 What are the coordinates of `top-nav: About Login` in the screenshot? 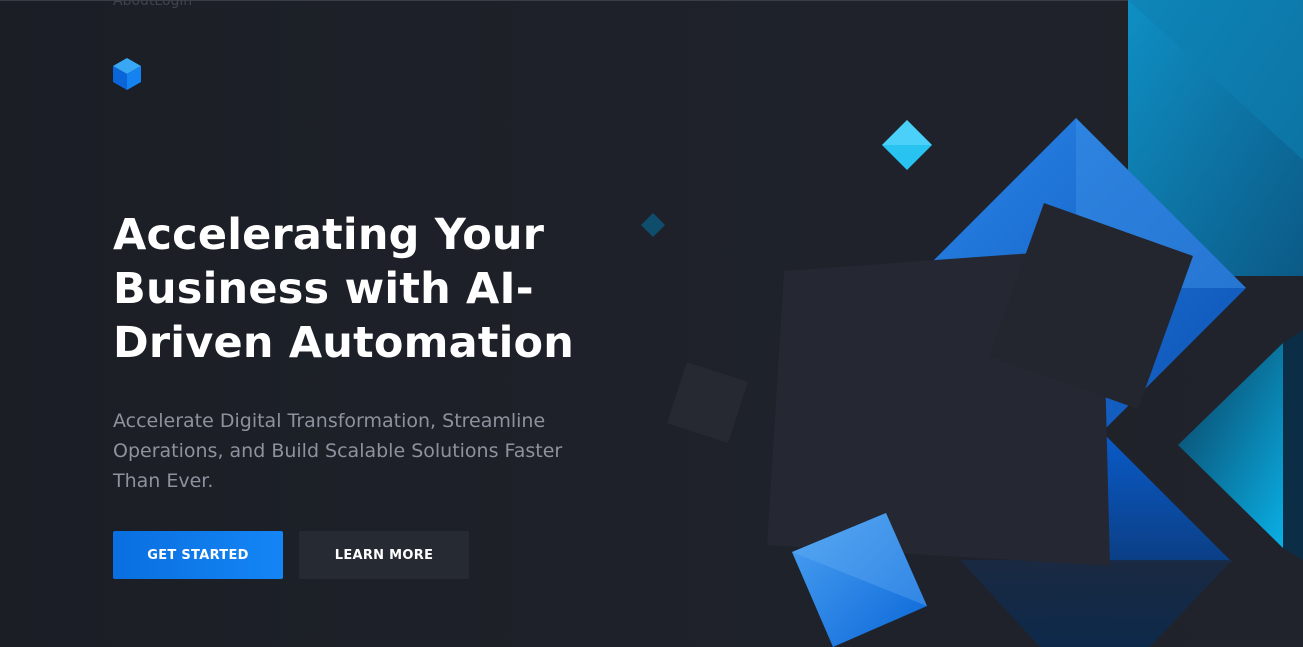 It's located at (152, 4).